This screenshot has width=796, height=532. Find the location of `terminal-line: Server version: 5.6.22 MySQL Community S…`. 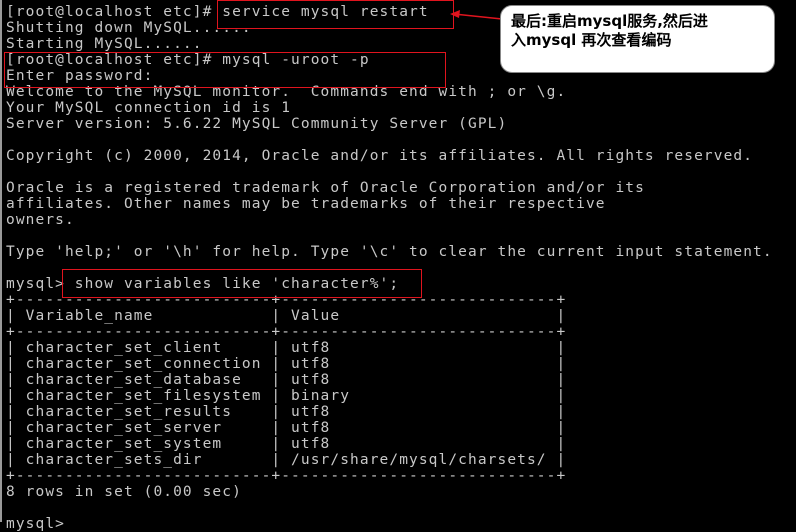

terminal-line: Server version: 5.6.22 MySQL Community S… is located at coordinates (257, 124).